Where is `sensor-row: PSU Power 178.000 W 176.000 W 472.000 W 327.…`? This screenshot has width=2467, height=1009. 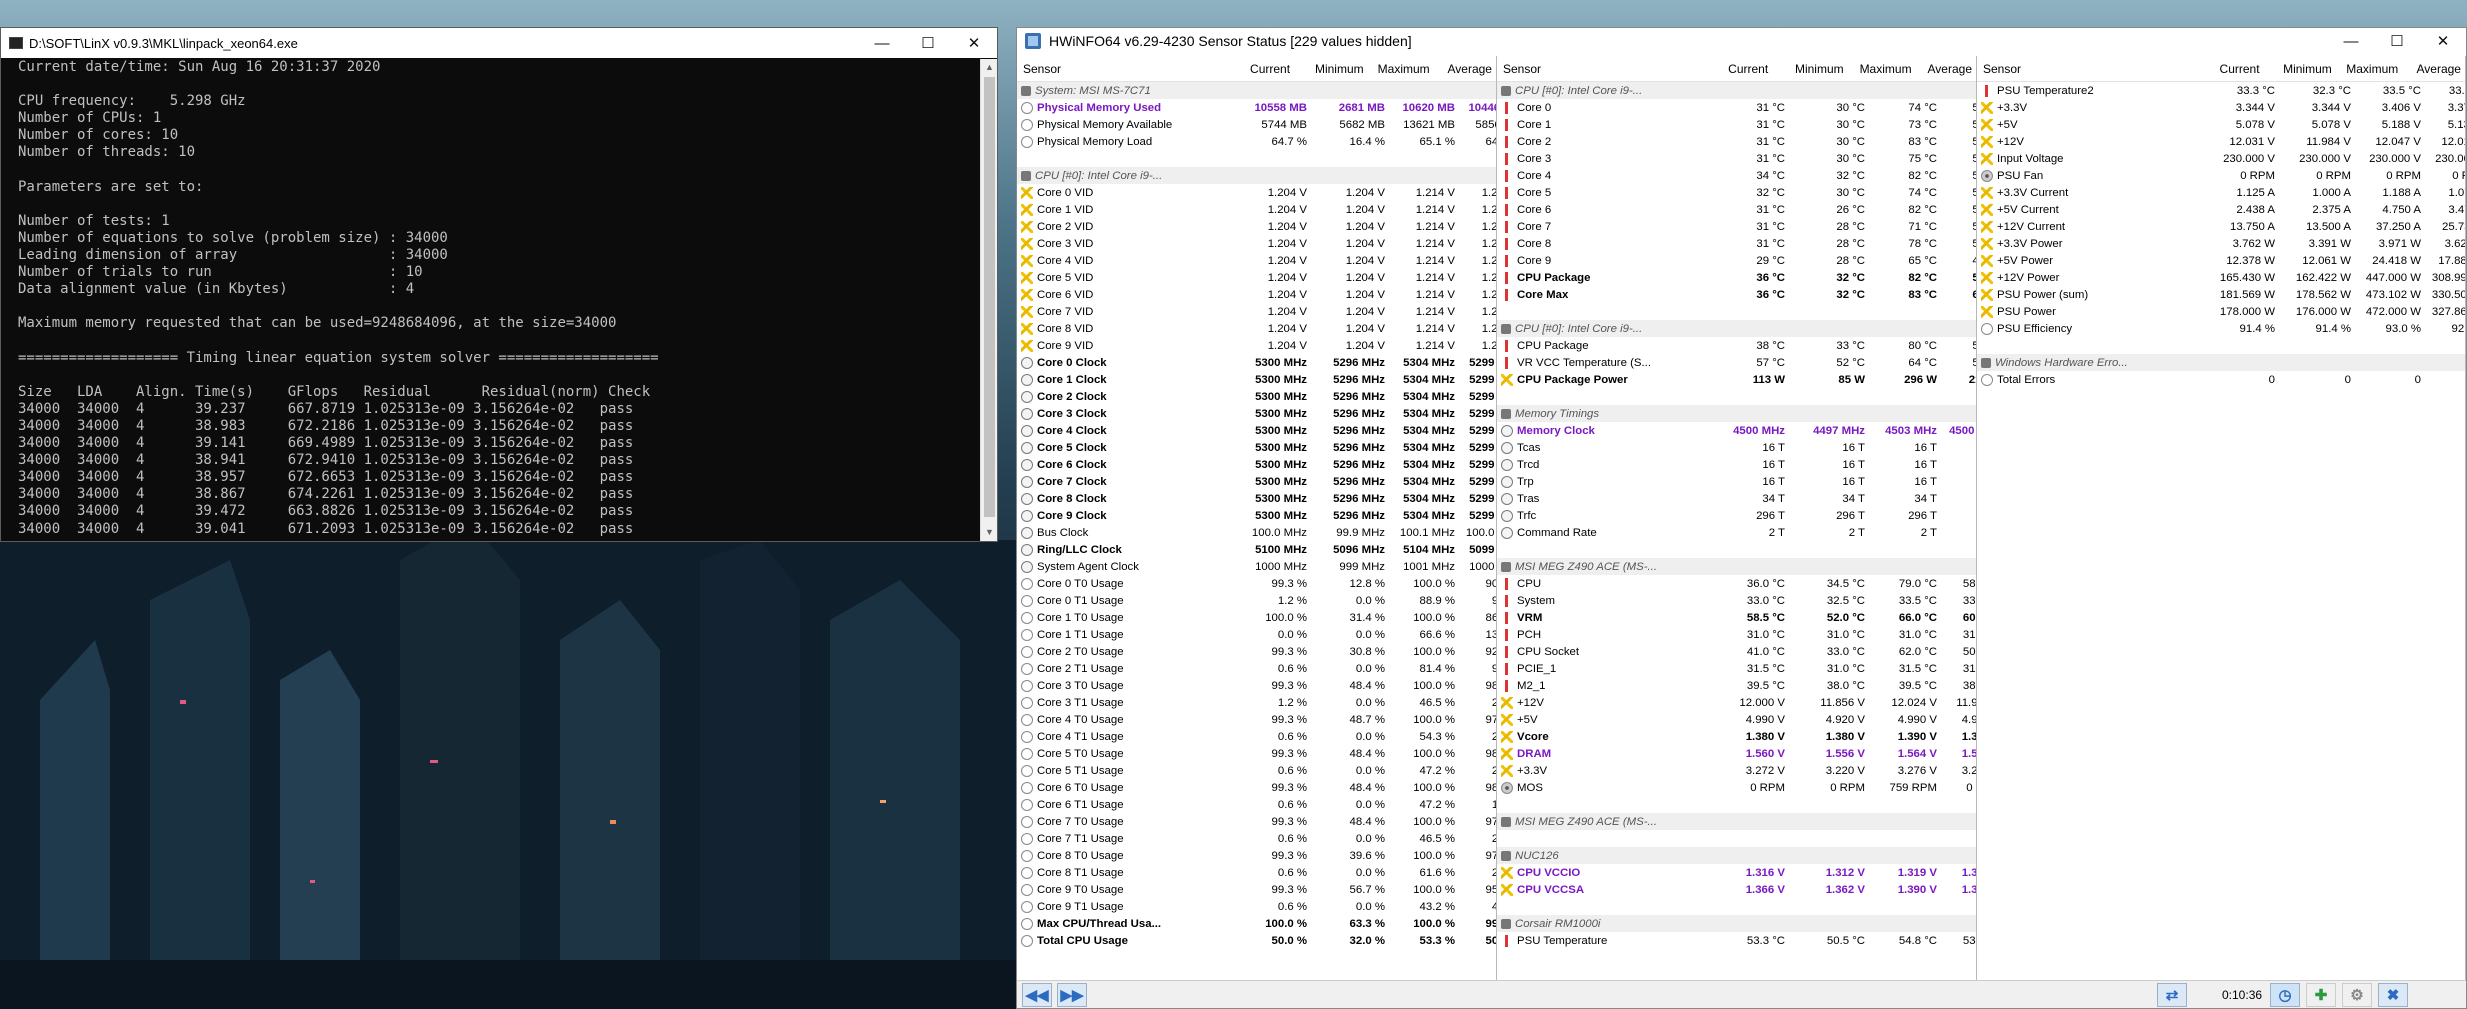 sensor-row: PSU Power 178.000 W 176.000 W 472.000 W 327.… is located at coordinates (2221, 311).